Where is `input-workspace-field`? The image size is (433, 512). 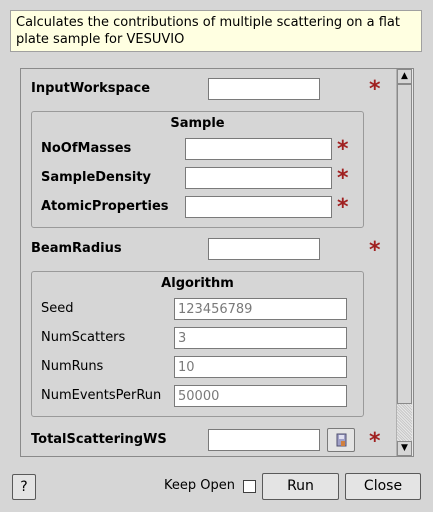
input-workspace-field is located at coordinates (264, 89).